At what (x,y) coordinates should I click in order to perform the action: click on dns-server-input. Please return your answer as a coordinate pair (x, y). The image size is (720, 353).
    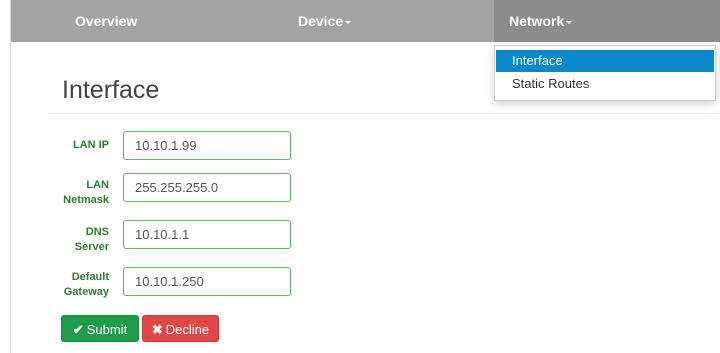
    Looking at the image, I should click on (207, 234).